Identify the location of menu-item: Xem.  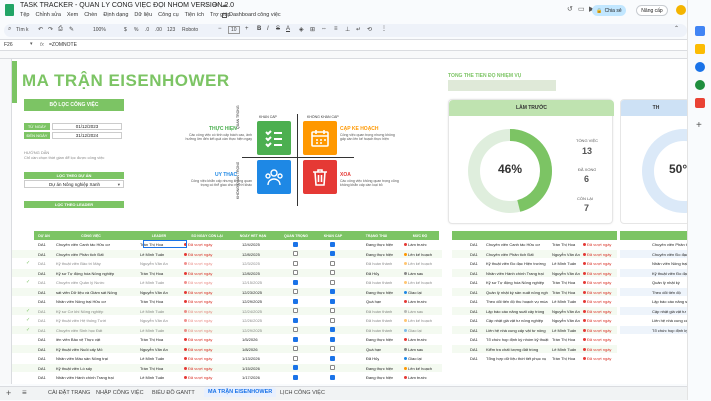
(72, 16).